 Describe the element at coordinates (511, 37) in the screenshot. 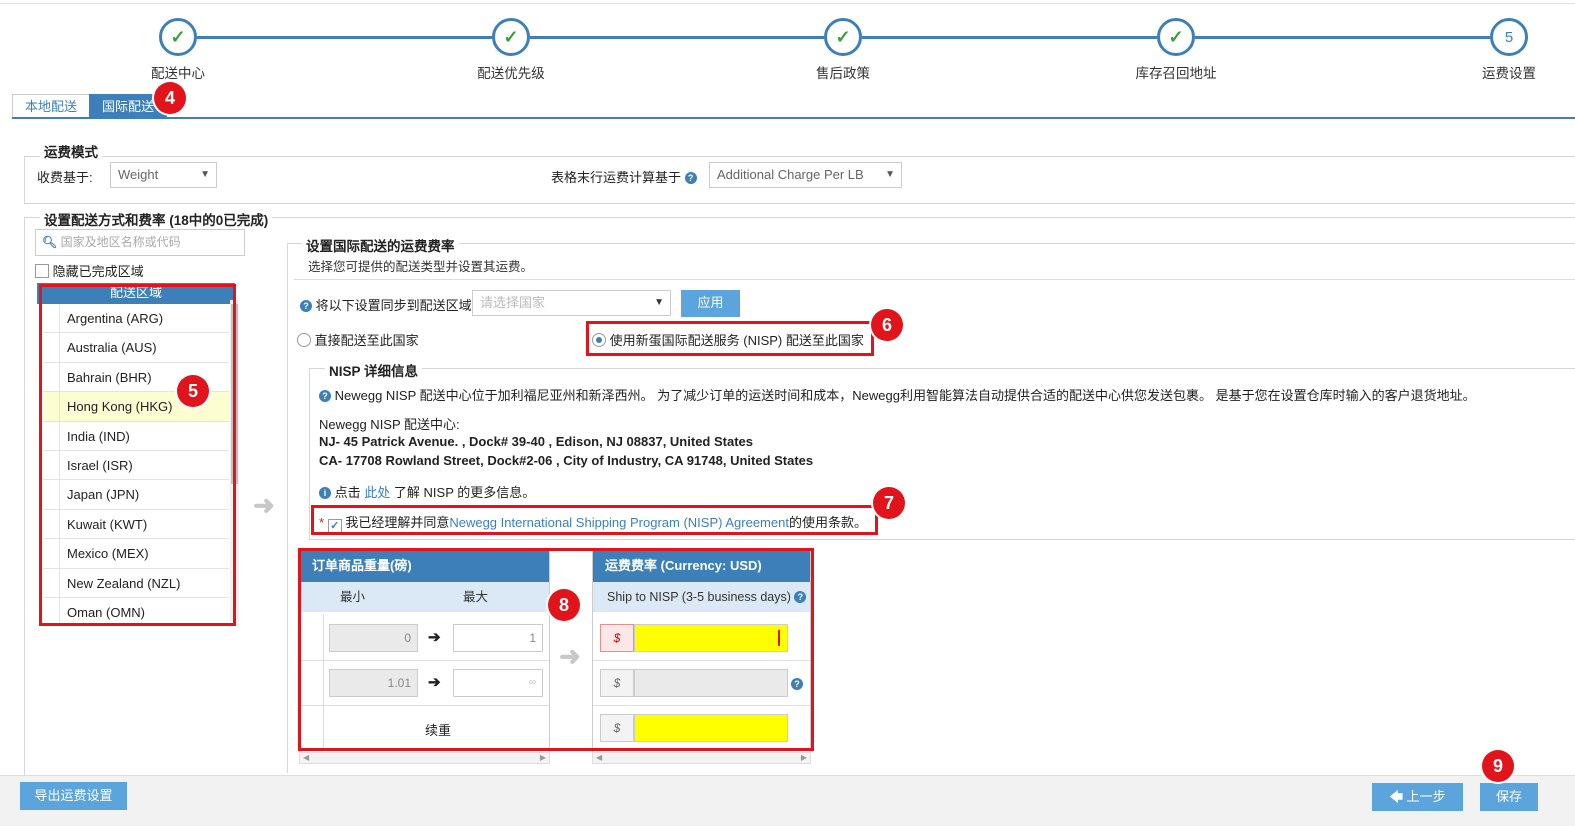

I see `step-2-check-icon: ✓` at that location.